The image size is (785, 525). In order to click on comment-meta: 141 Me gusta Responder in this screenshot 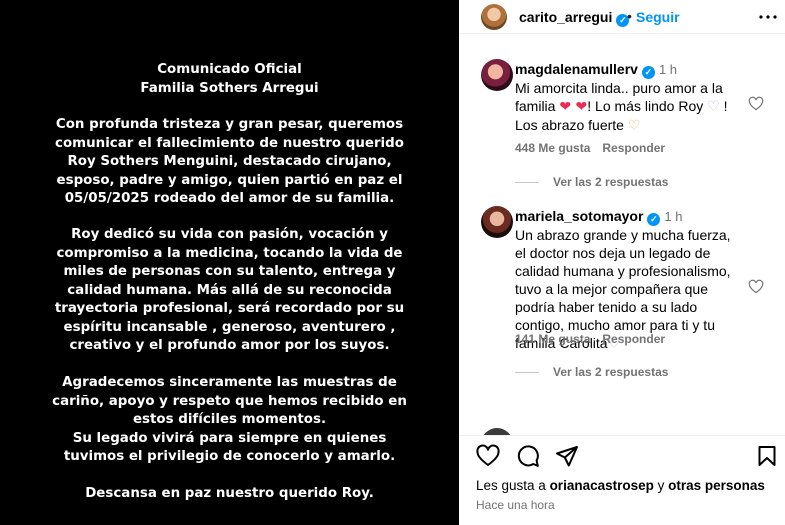, I will do `click(596, 339)`.